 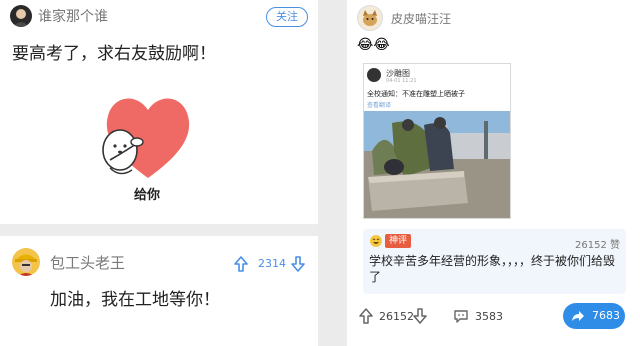 I want to click on post-text: 要高考了，求右友鼓励啊！, so click(x=114, y=54).